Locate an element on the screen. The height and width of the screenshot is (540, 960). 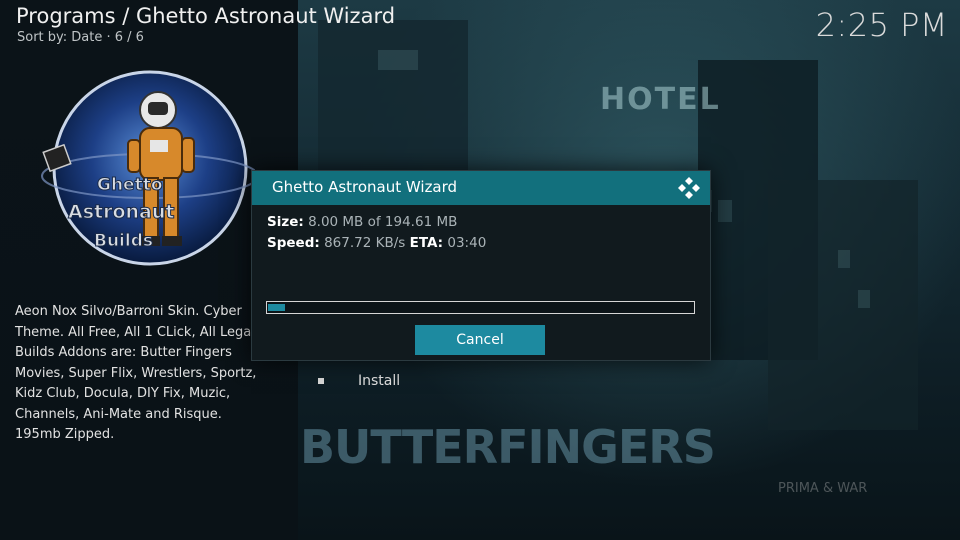
logo-text-line-1: Ghetto is located at coordinates (130, 185).